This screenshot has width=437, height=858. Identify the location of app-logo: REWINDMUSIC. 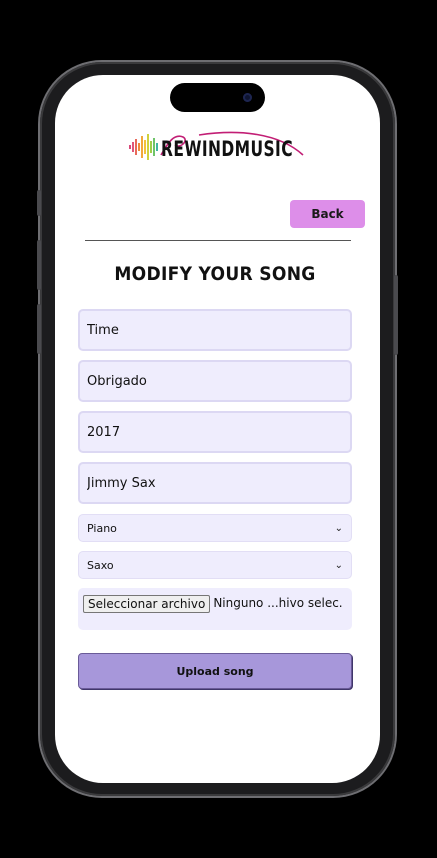
(217, 147).